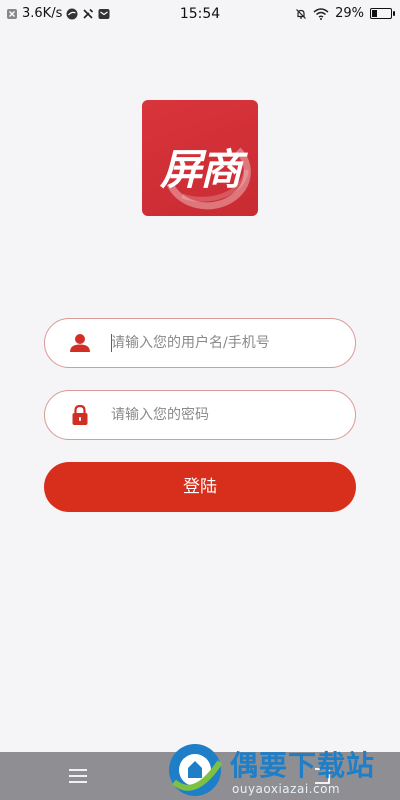 The height and width of the screenshot is (800, 400). I want to click on login-button: 登陆, so click(200, 487).